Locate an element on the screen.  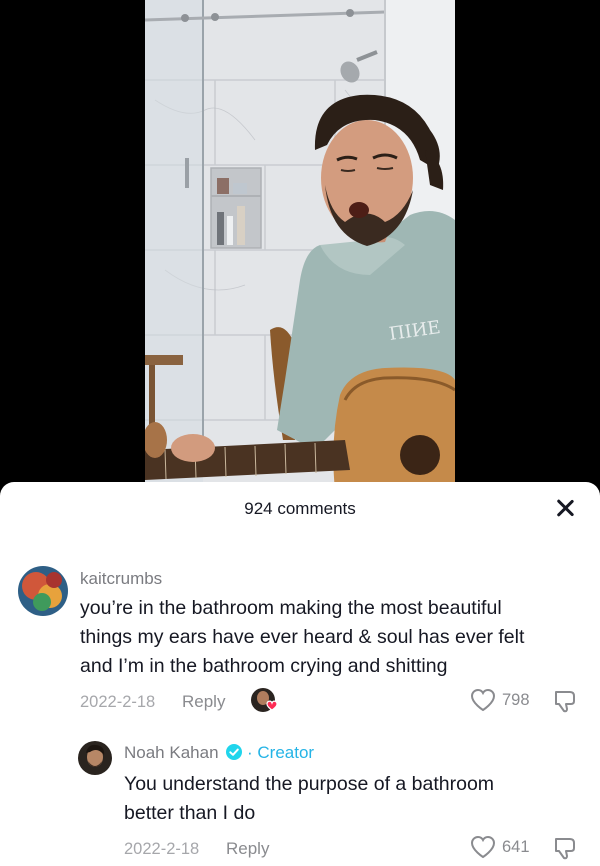
close-icon is located at coordinates (565, 508).